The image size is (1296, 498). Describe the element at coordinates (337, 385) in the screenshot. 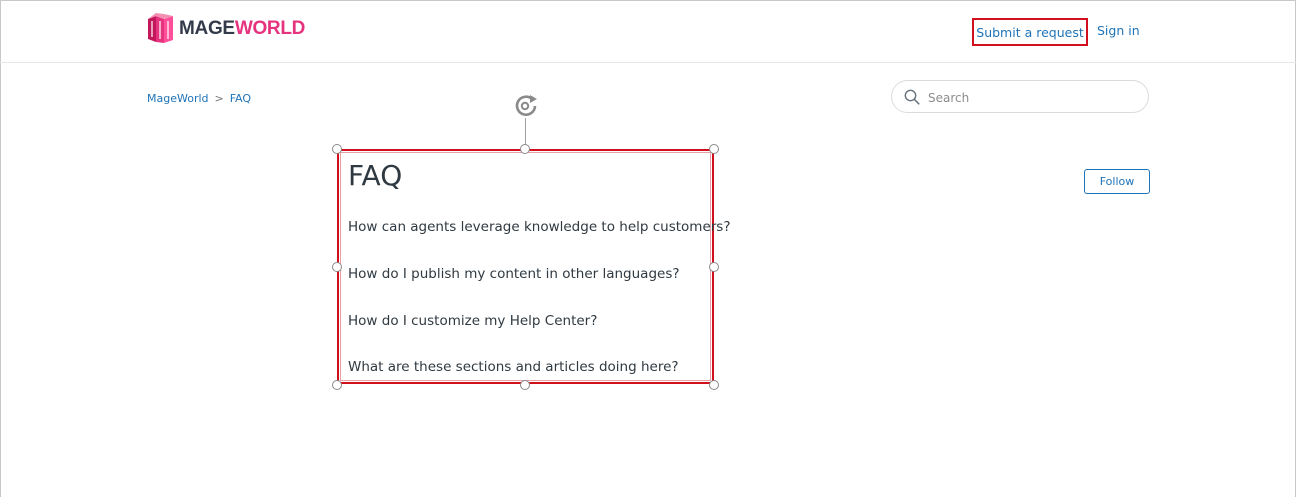

I see `resize-handle-bottom-left` at that location.